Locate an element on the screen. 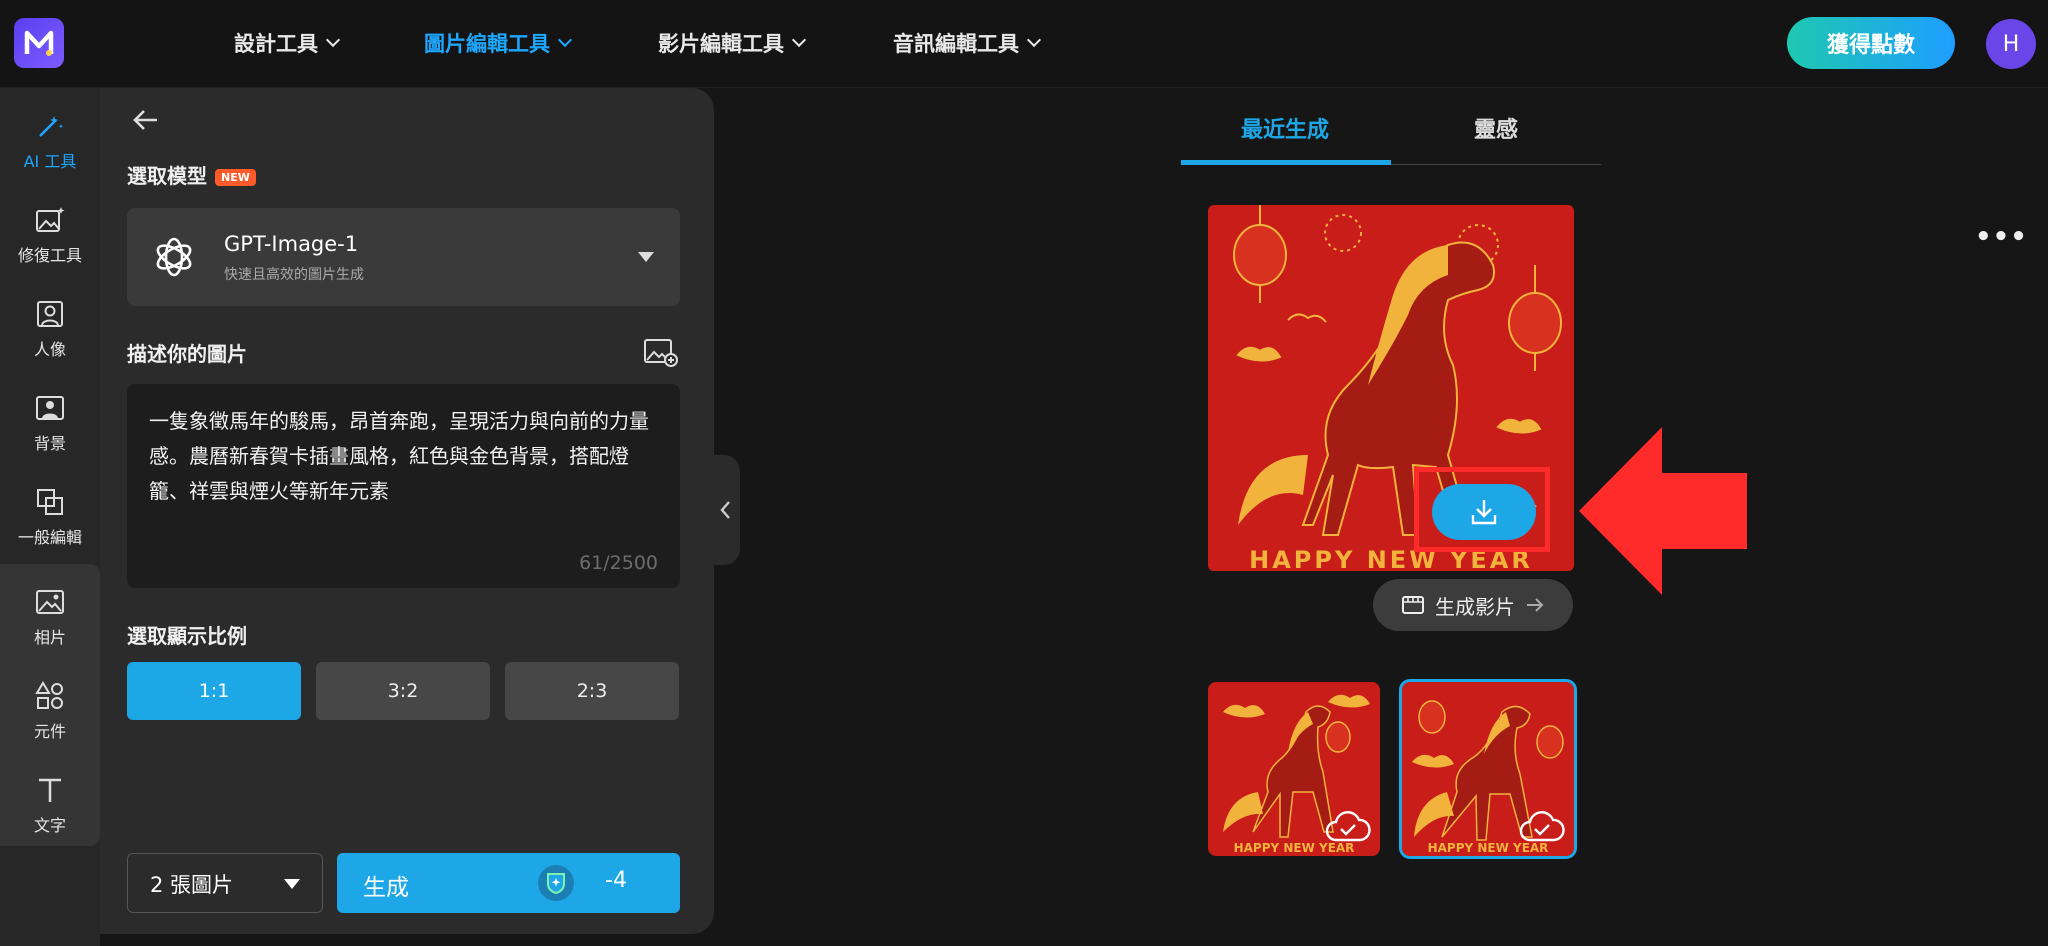 The height and width of the screenshot is (946, 2048). generate-video-label: 生成影片 is located at coordinates (1475, 606).